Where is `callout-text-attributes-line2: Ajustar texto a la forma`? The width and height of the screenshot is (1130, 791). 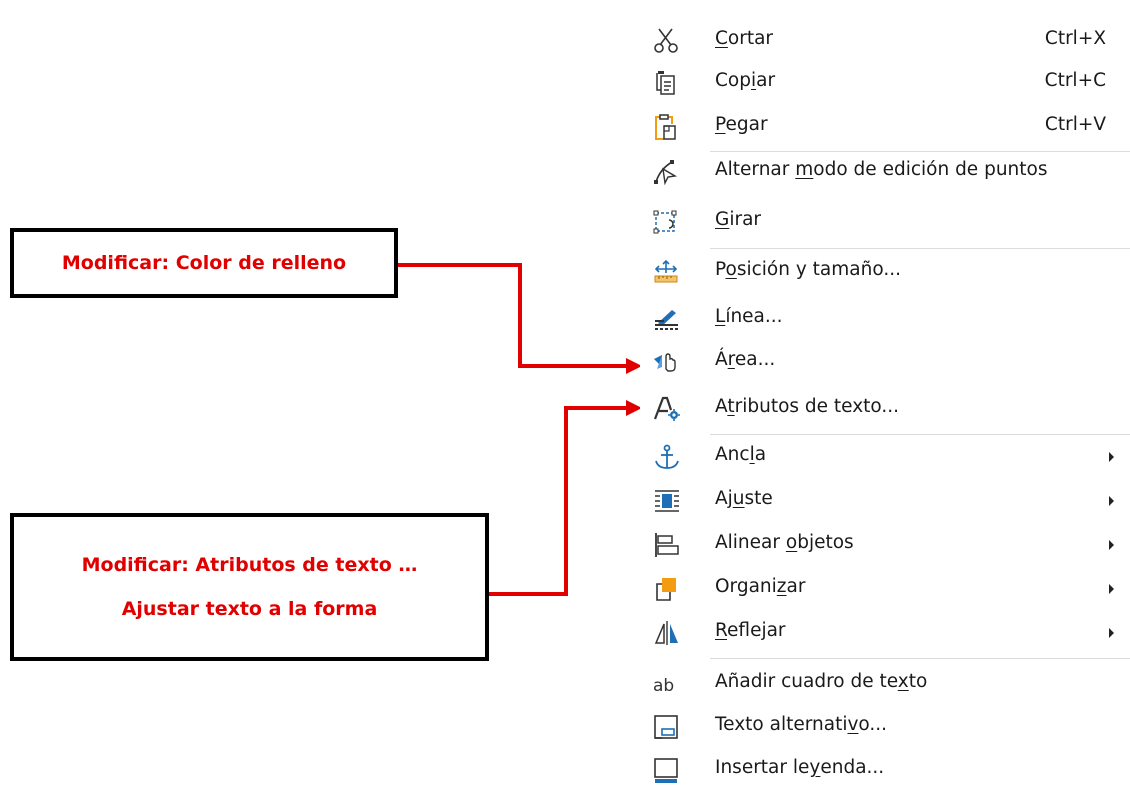
callout-text-attributes-line2: Ajustar texto a la forma is located at coordinates (249, 609).